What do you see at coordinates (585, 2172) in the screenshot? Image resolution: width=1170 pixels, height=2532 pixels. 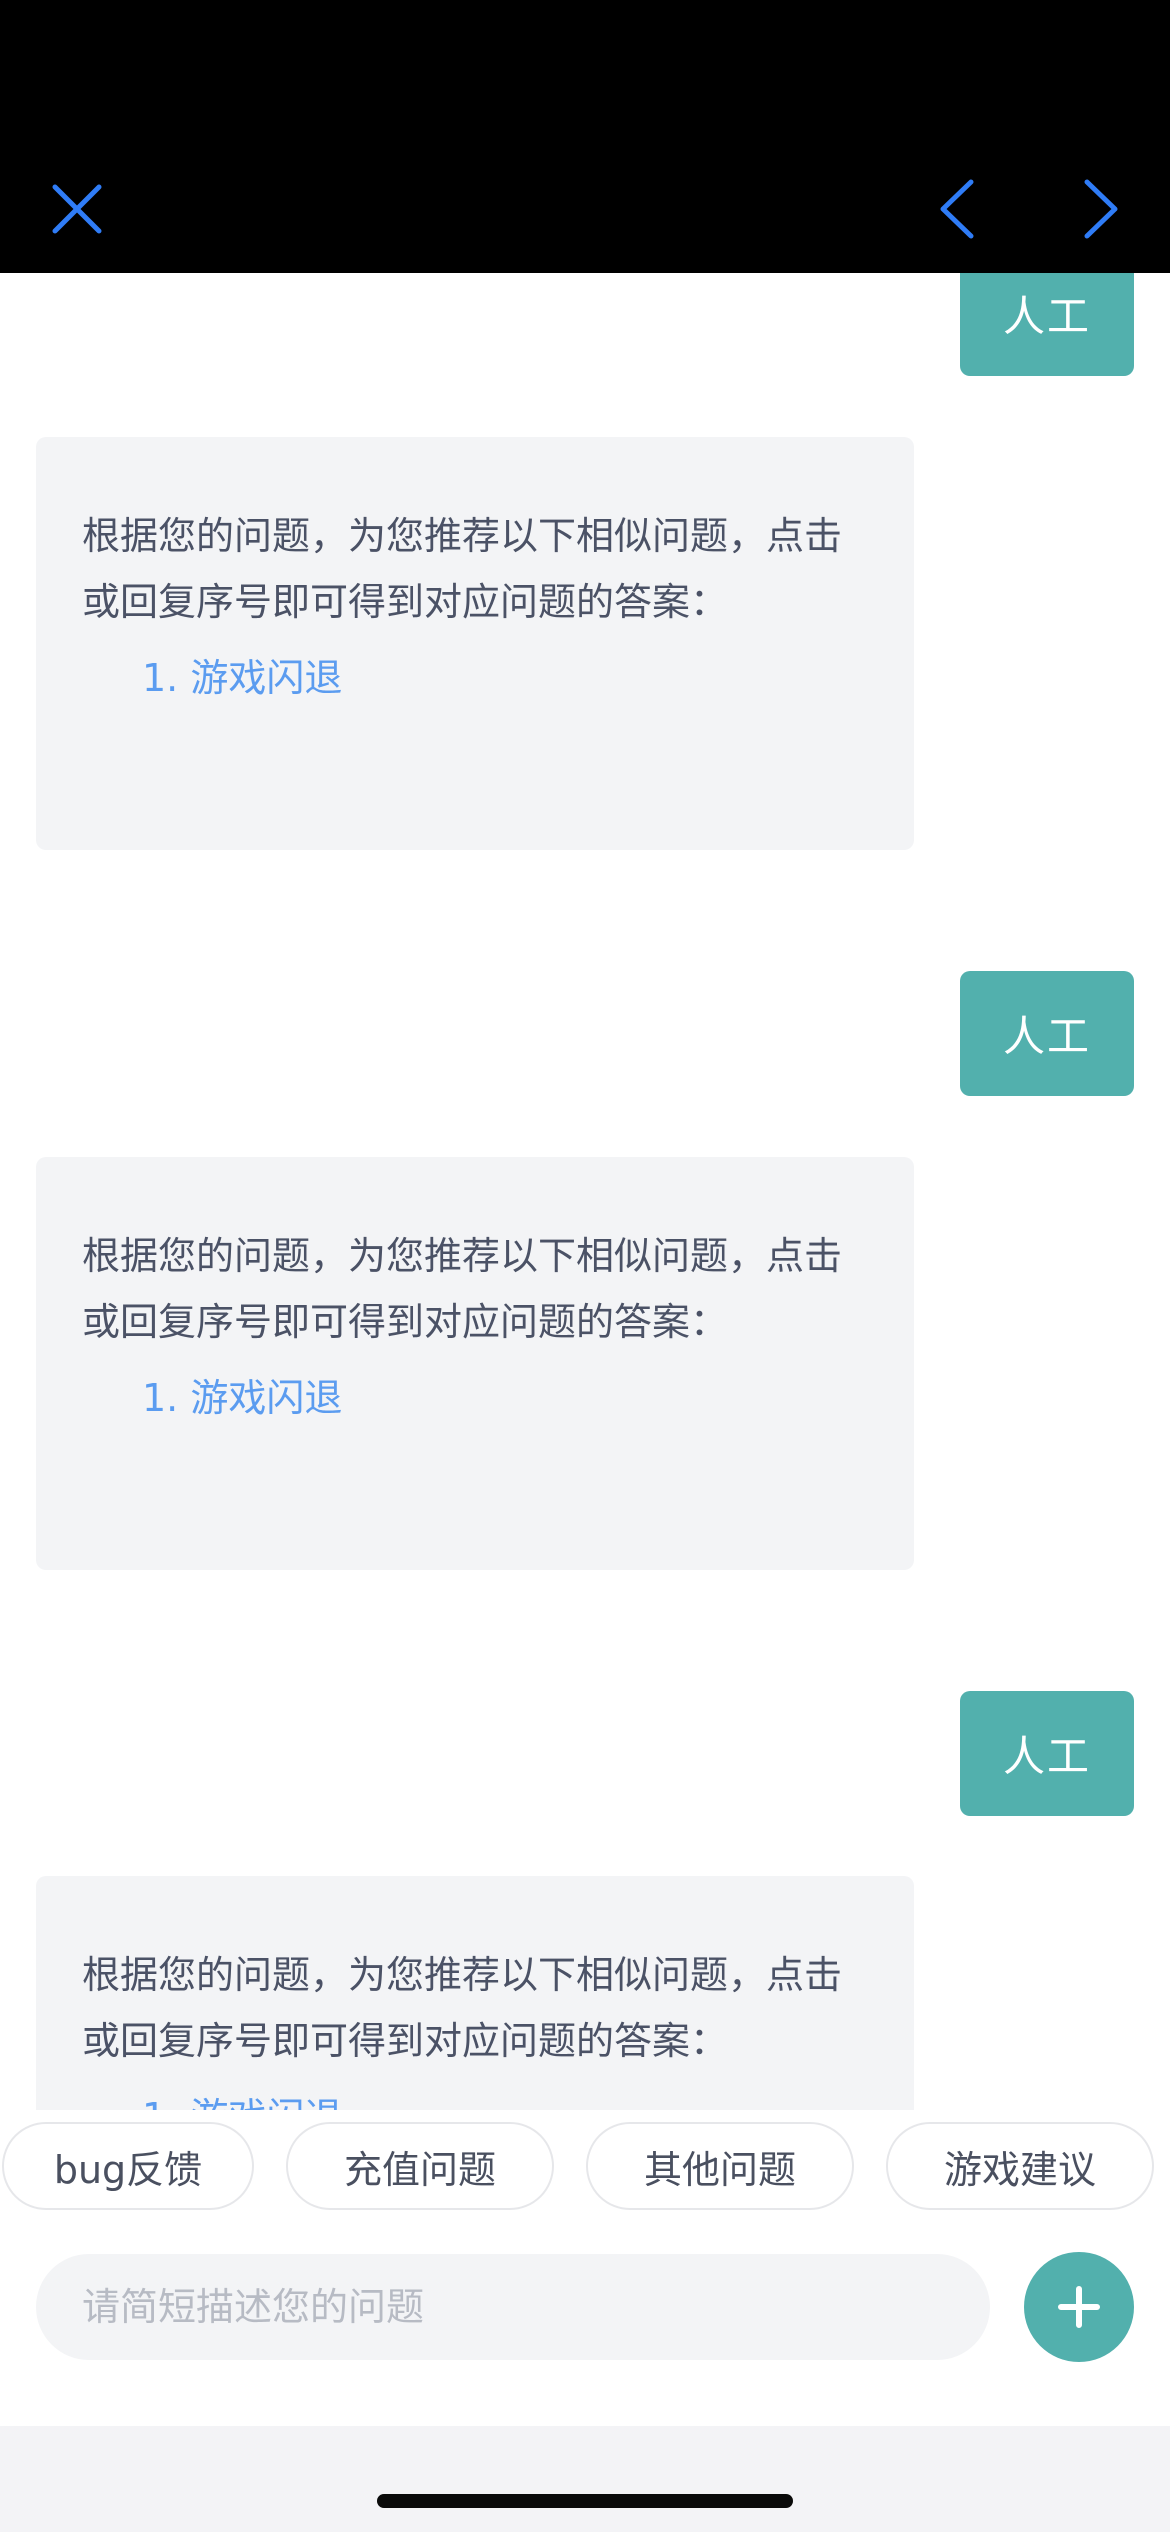 I see `quick-topic-bar: bug反馈 充值问题 其他问题 游戏建议` at bounding box center [585, 2172].